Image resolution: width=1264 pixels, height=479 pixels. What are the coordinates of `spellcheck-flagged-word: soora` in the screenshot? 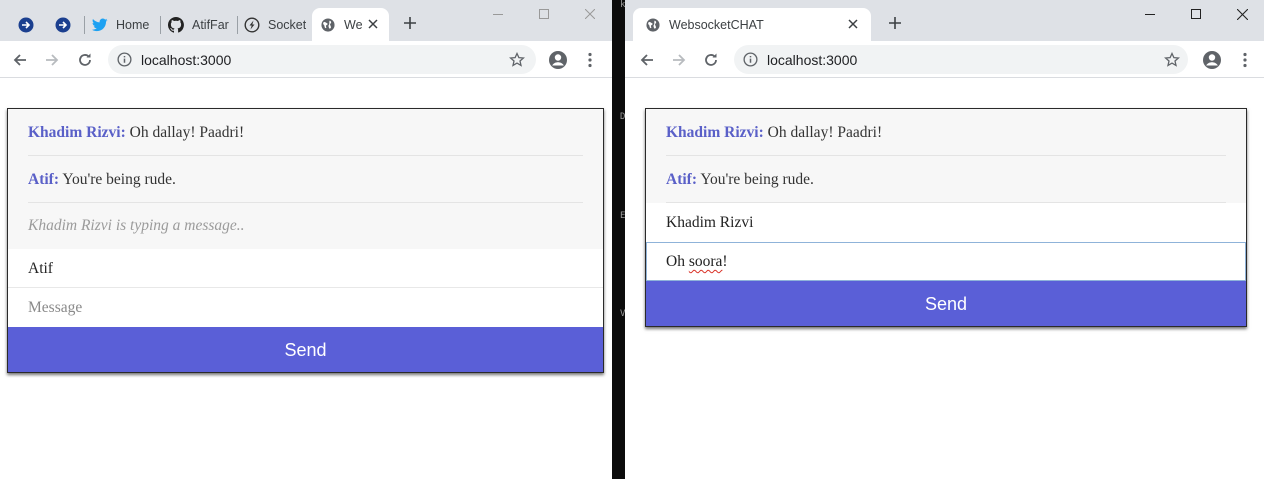 It's located at (705, 261).